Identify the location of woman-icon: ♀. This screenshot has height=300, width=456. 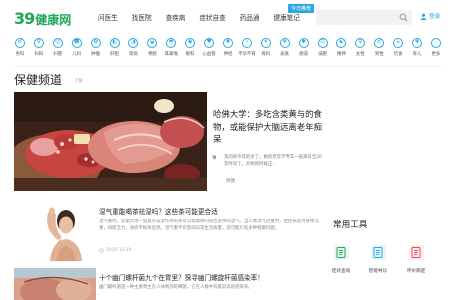
(360, 43).